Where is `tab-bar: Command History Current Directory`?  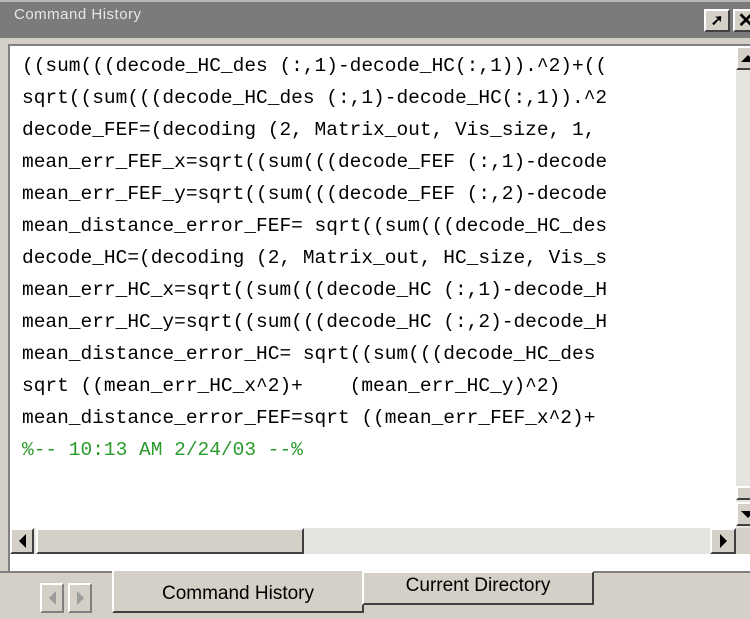
tab-bar: Command History Current Directory is located at coordinates (375, 595).